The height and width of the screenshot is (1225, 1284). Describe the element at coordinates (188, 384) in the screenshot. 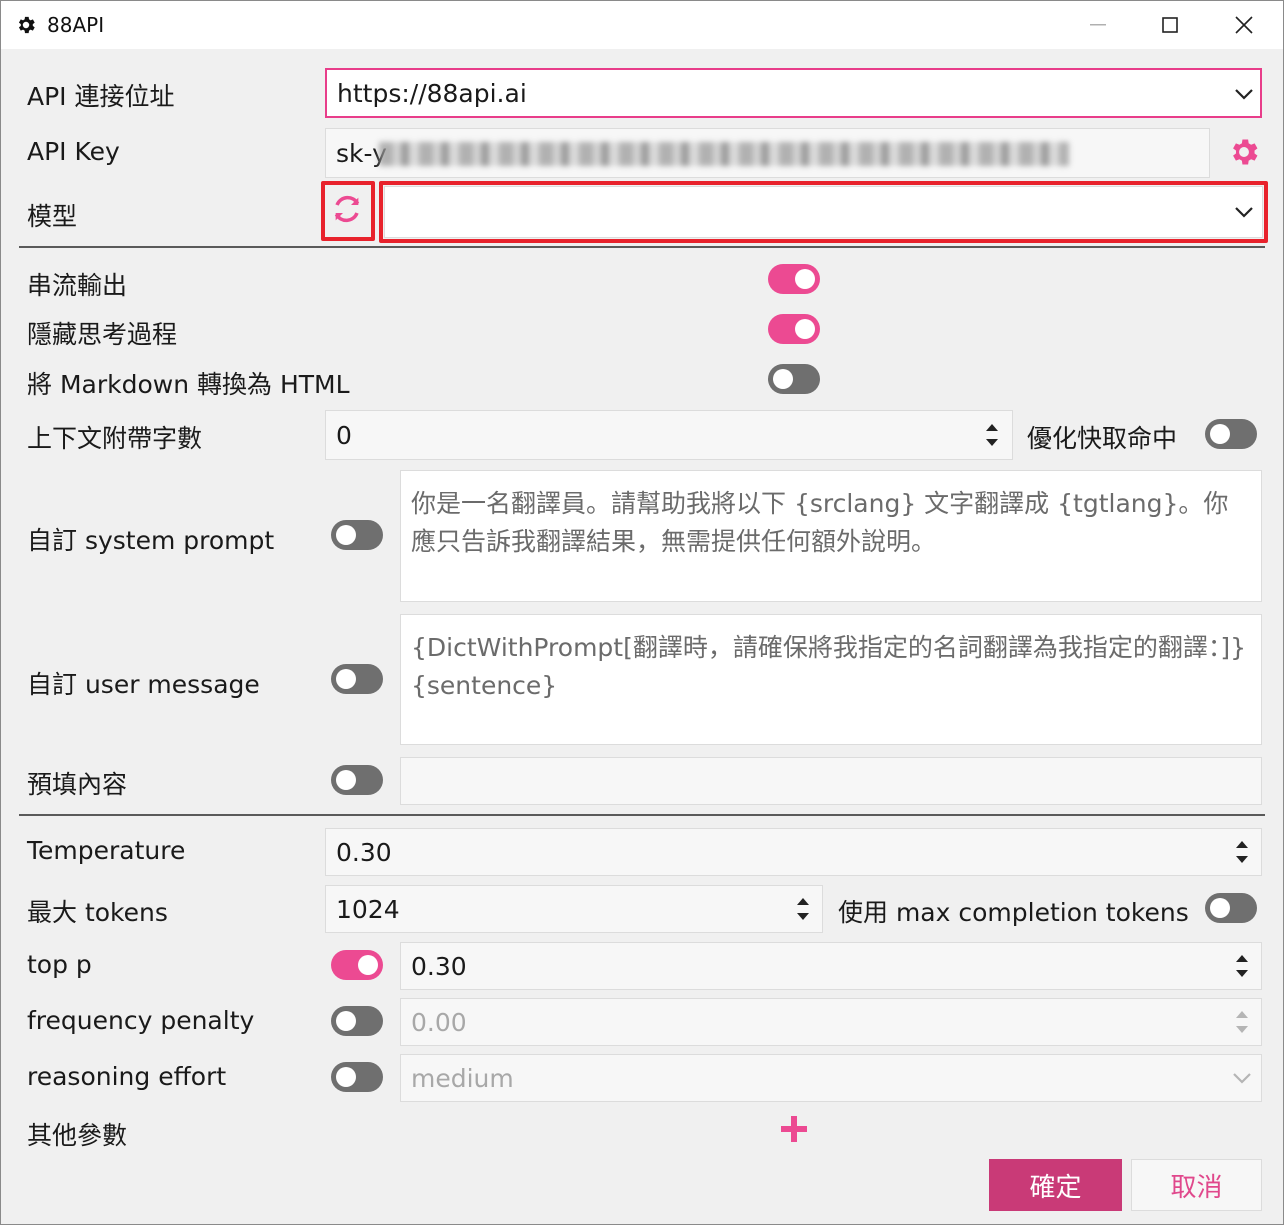

I see `markdown-html-label: 將 Markdown 轉換為 HTML` at that location.